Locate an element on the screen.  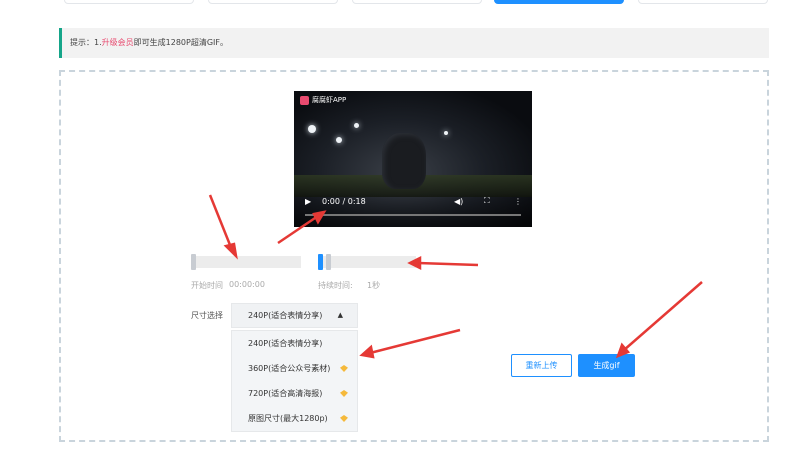
cat-figure is located at coordinates (404, 161).